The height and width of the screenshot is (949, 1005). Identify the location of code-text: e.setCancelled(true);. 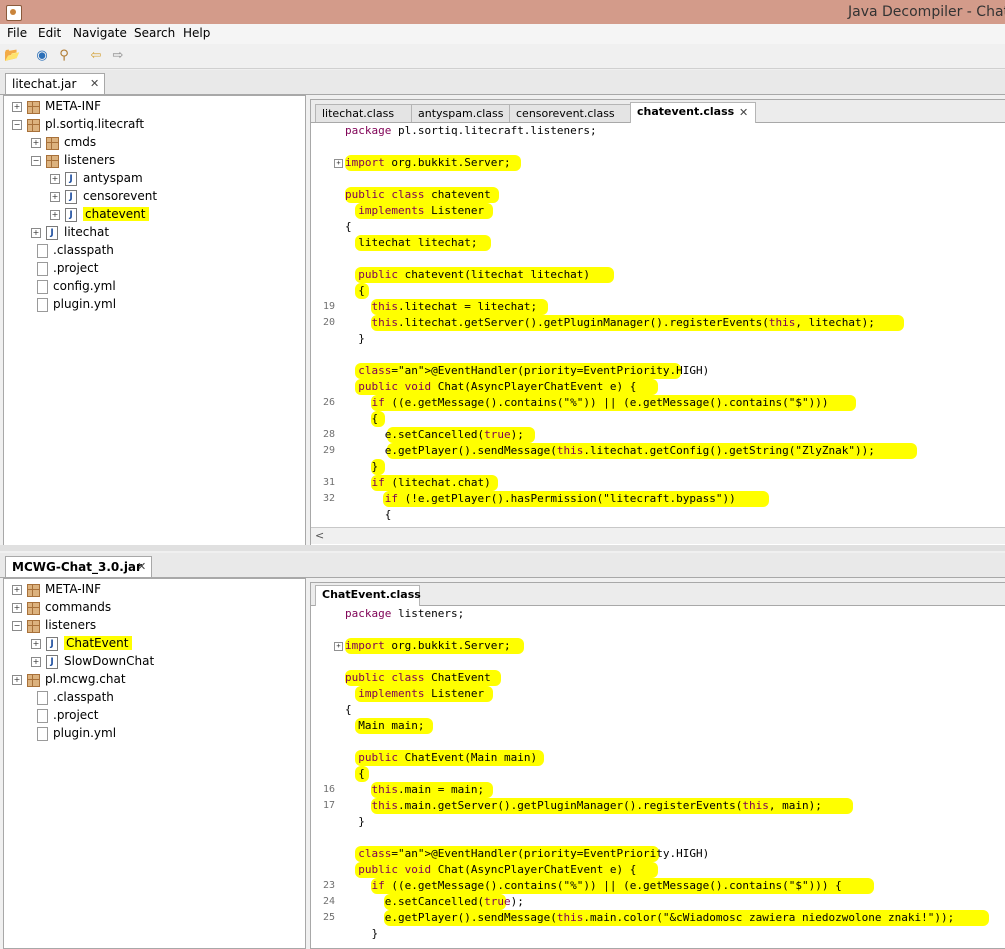
(434, 901).